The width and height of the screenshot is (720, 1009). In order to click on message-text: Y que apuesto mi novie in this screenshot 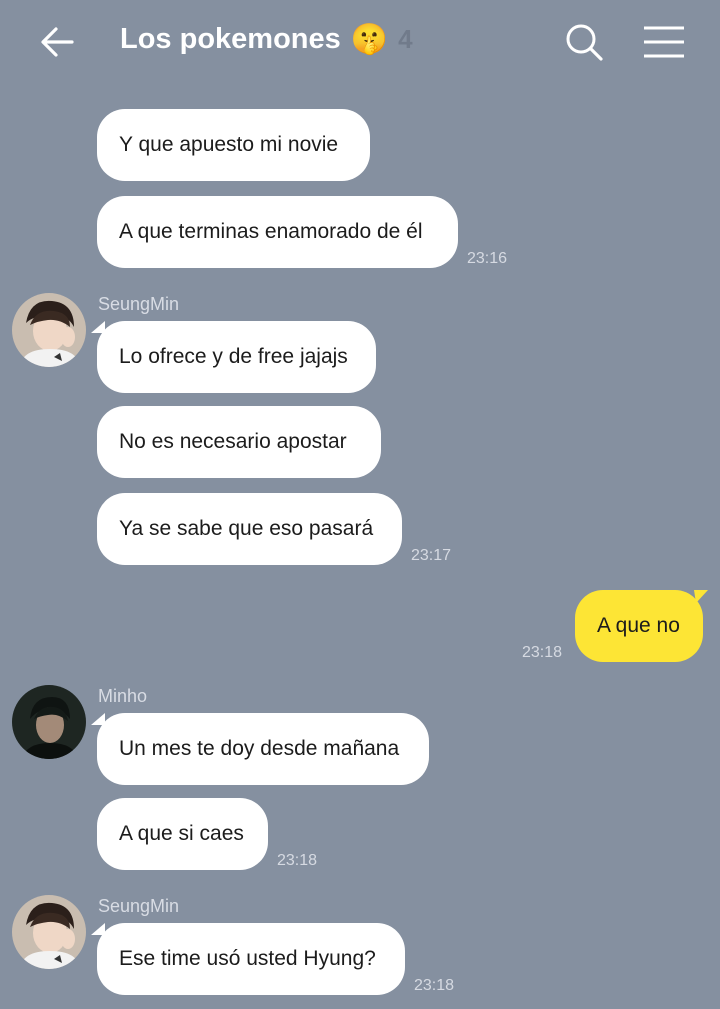, I will do `click(229, 144)`.